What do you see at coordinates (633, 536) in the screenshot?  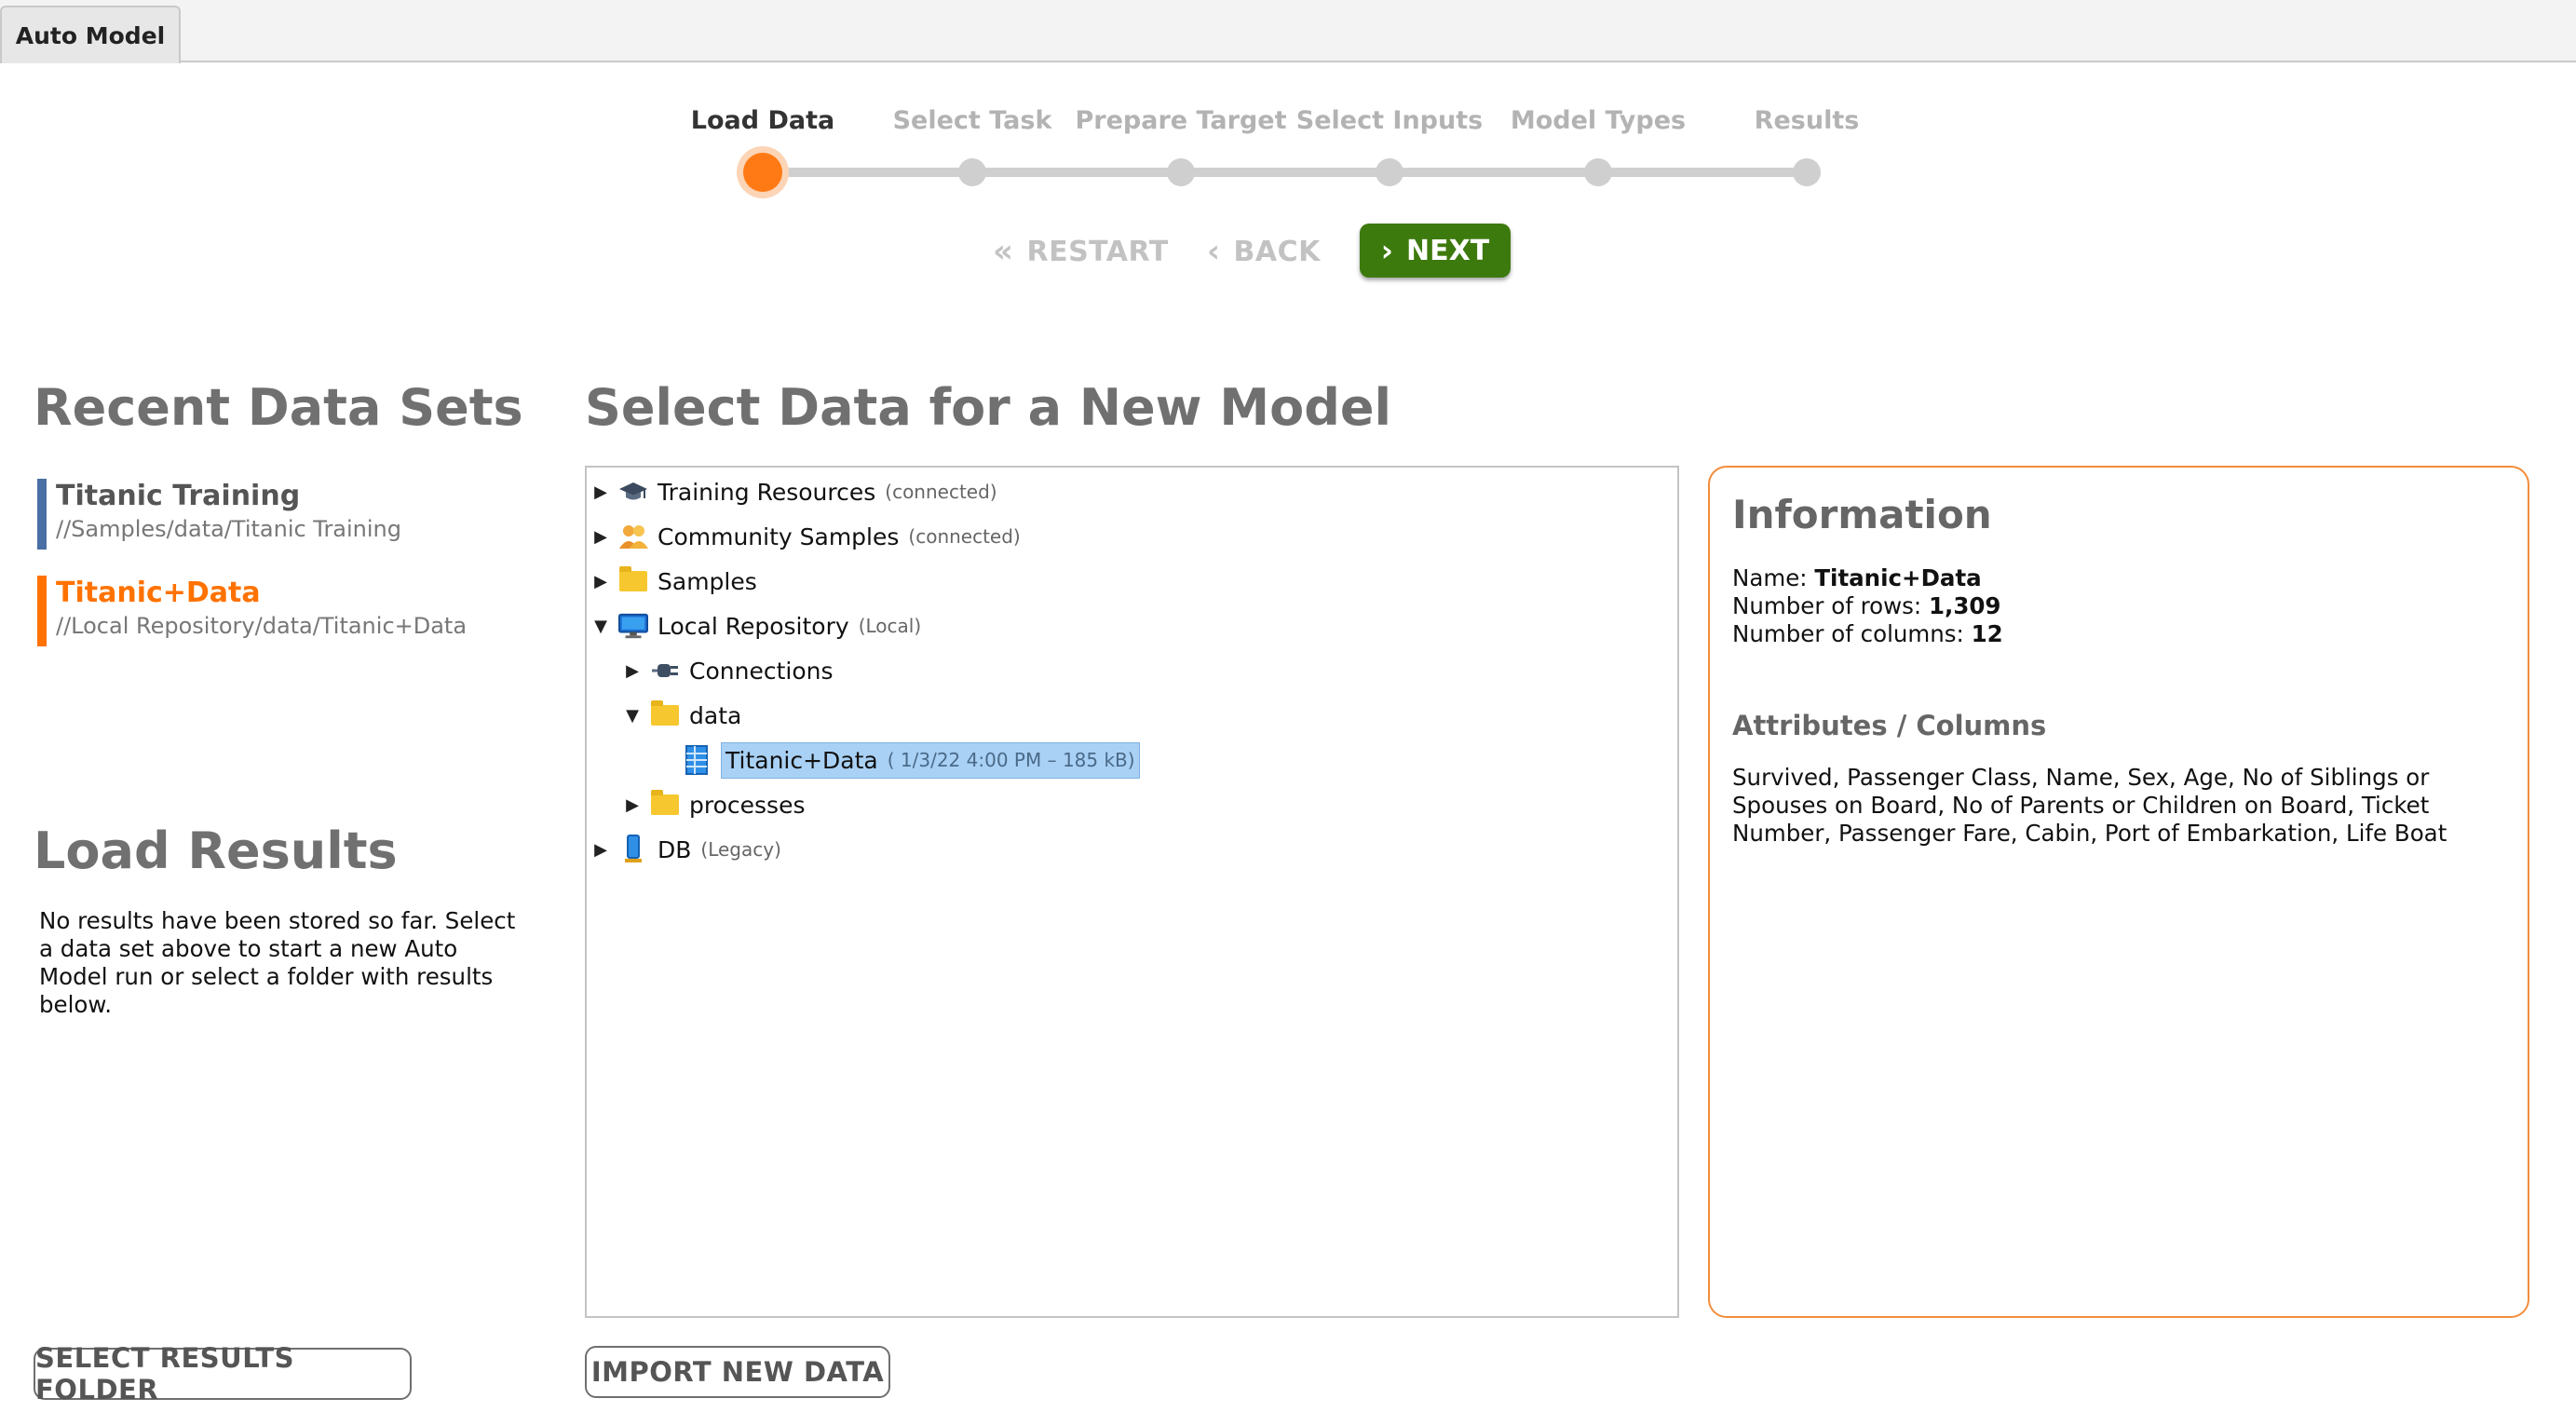 I see `community-icon` at bounding box center [633, 536].